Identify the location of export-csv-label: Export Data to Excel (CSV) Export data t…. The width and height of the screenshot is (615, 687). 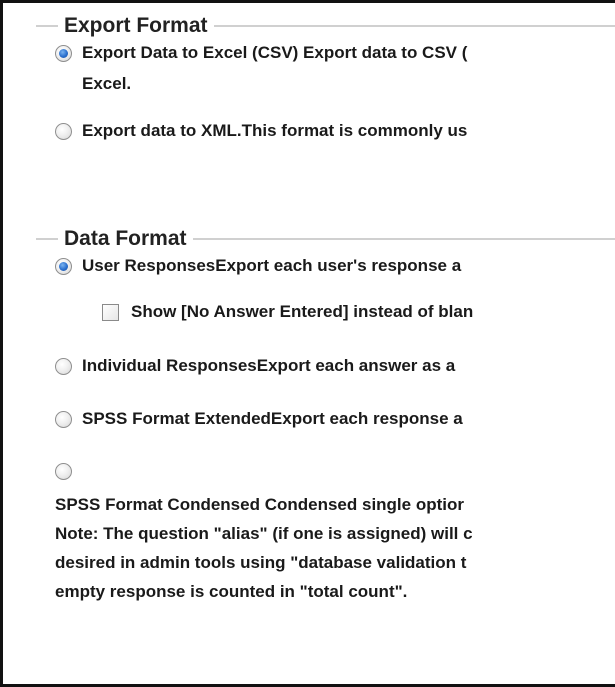
(274, 53).